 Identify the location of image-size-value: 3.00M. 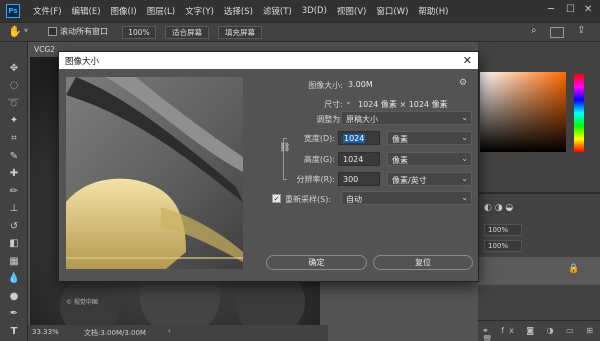
(360, 84).